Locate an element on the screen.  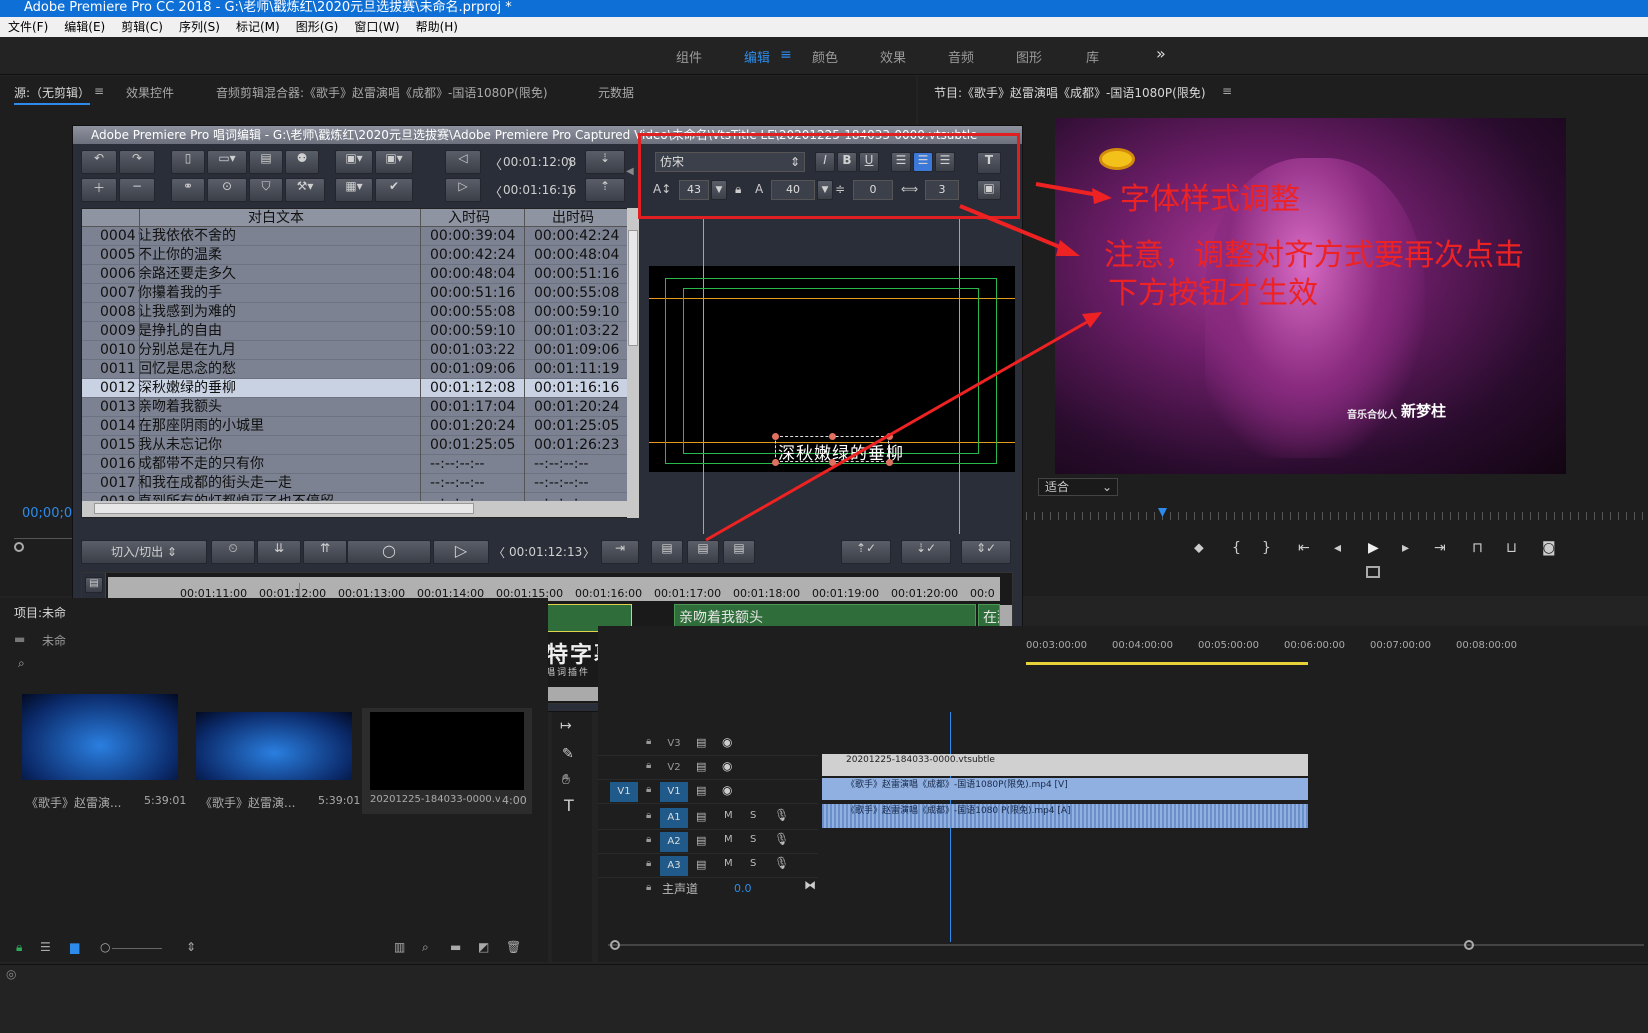
folder-icon: ▬ is located at coordinates (20, 639).